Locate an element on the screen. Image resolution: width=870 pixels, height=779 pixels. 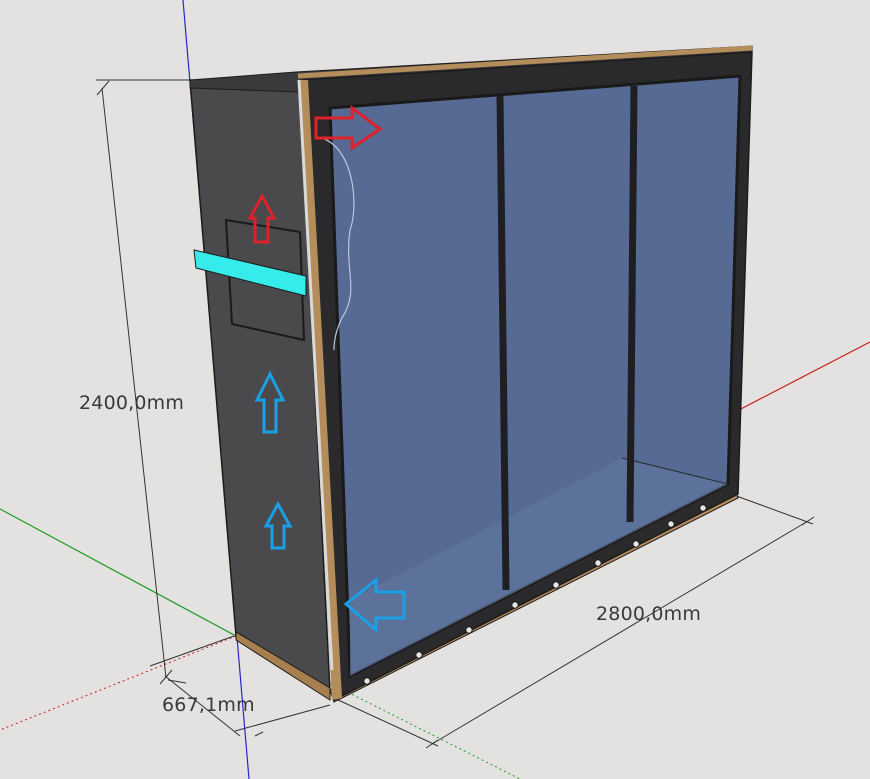
red-axis is located at coordinates (802, 377).